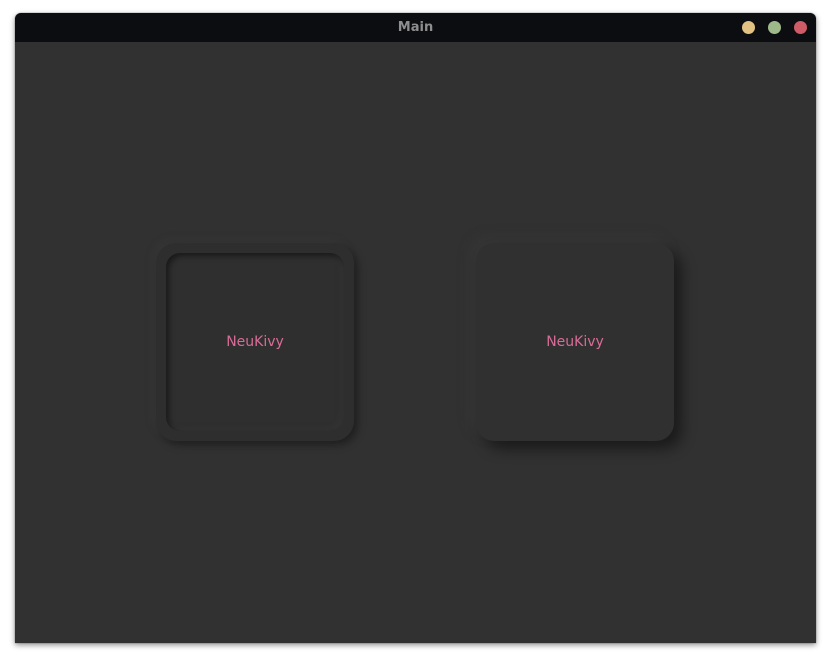 The width and height of the screenshot is (834, 662). I want to click on close-button, so click(800, 27).